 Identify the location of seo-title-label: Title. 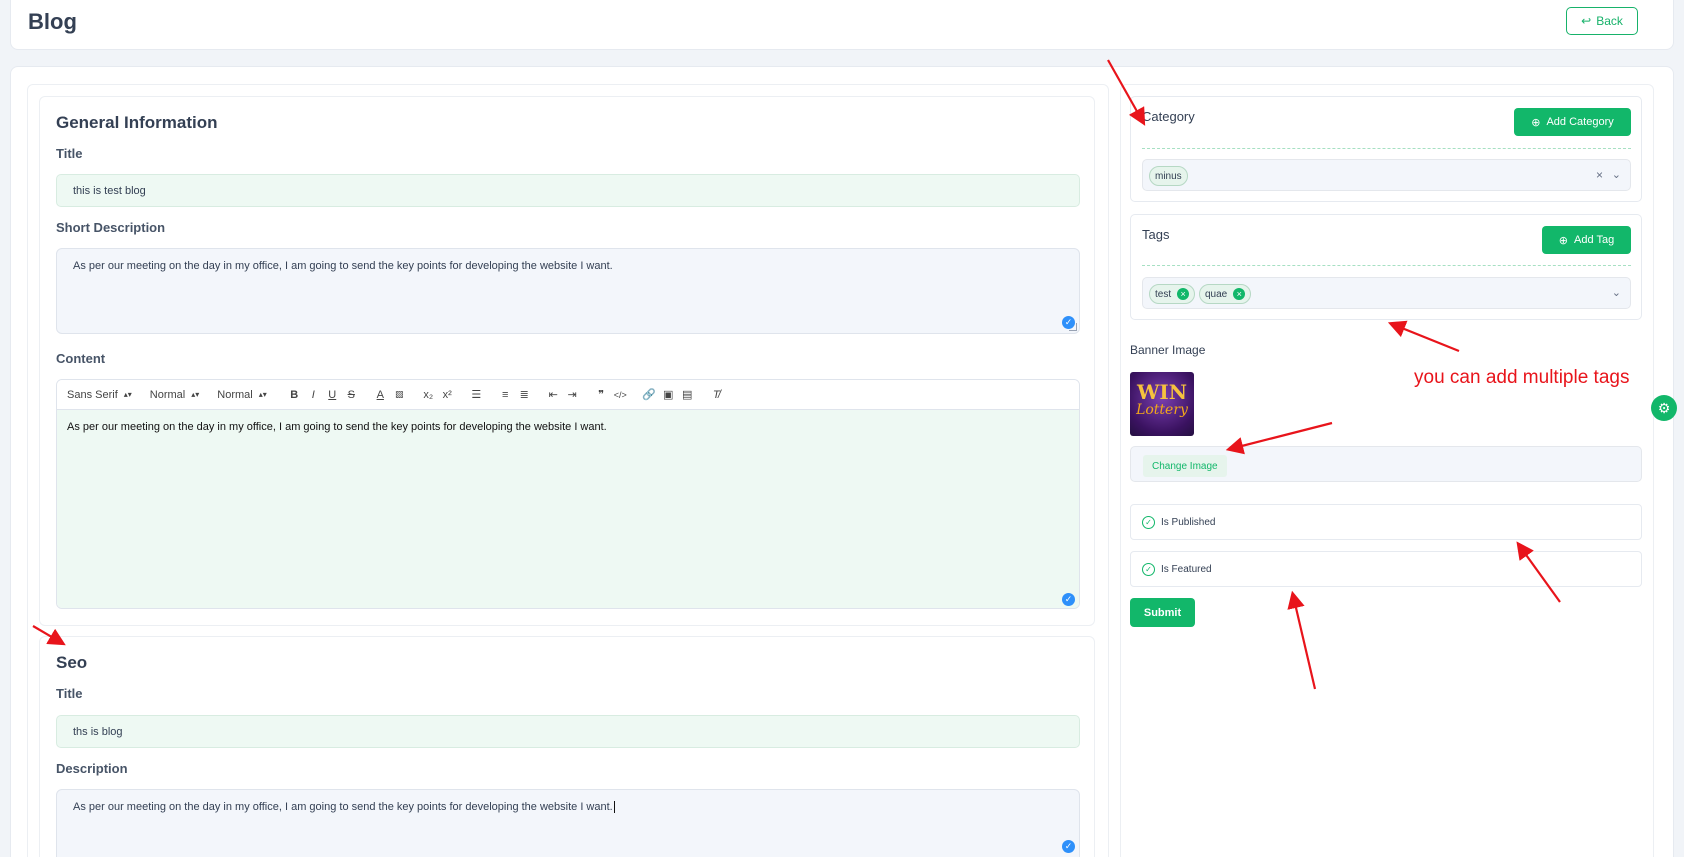
(69, 693).